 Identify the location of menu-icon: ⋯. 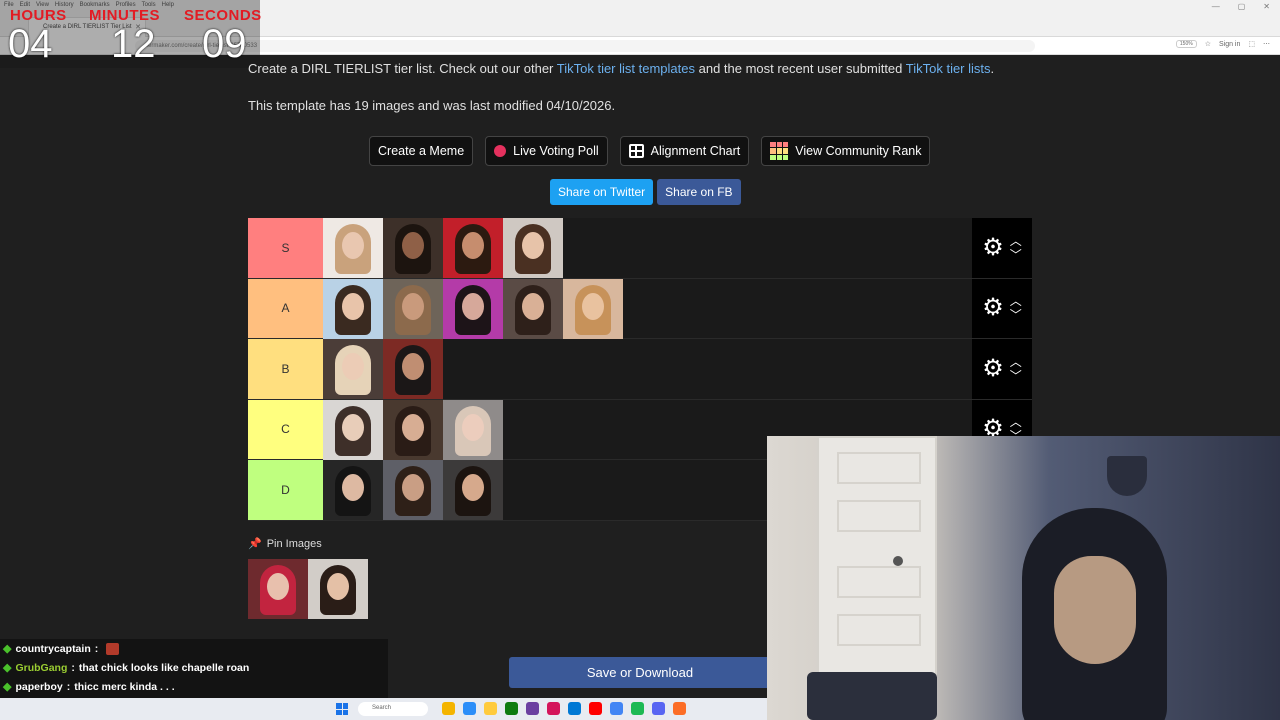
(1266, 44).